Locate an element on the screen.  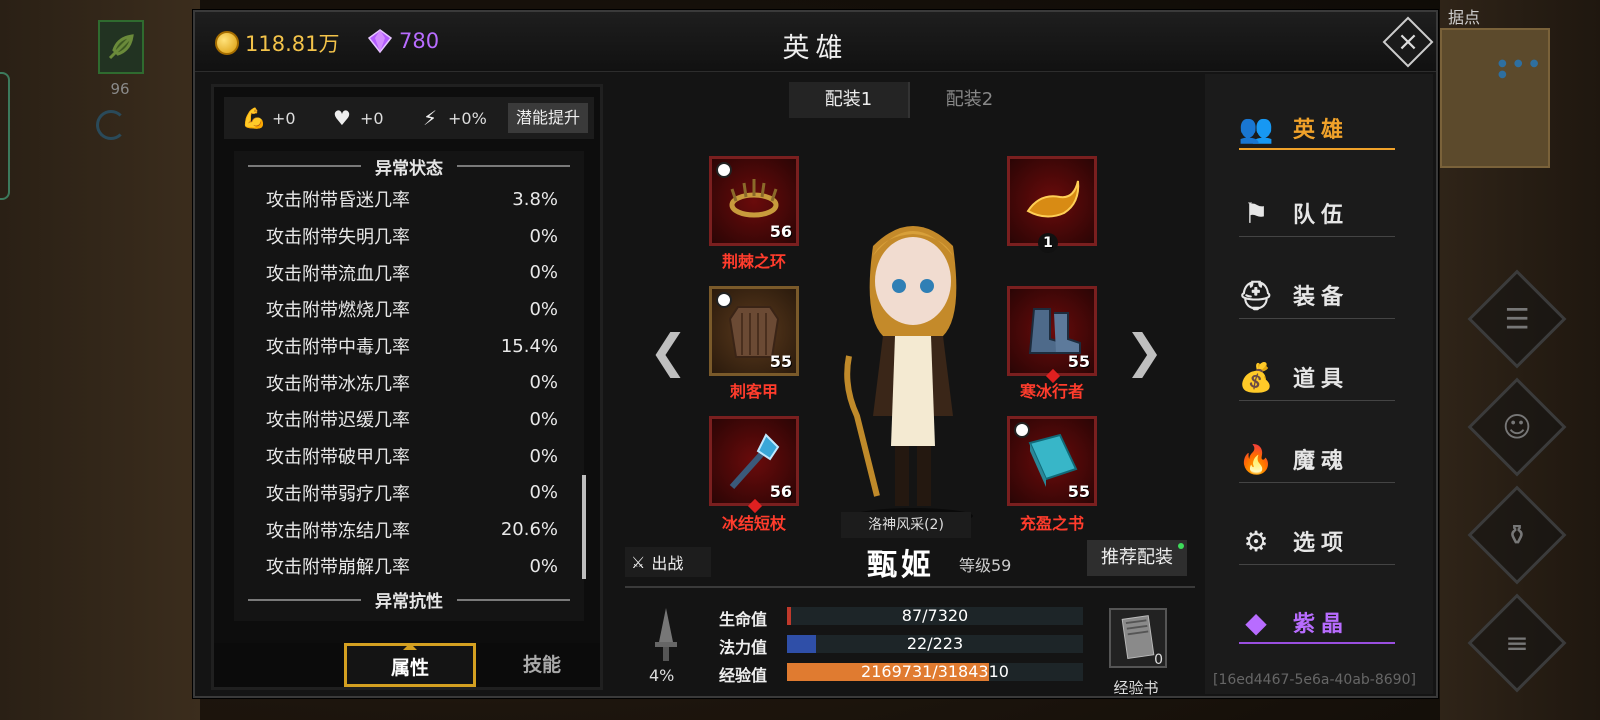
equip-slot-weapon: 56 is located at coordinates (754, 465).